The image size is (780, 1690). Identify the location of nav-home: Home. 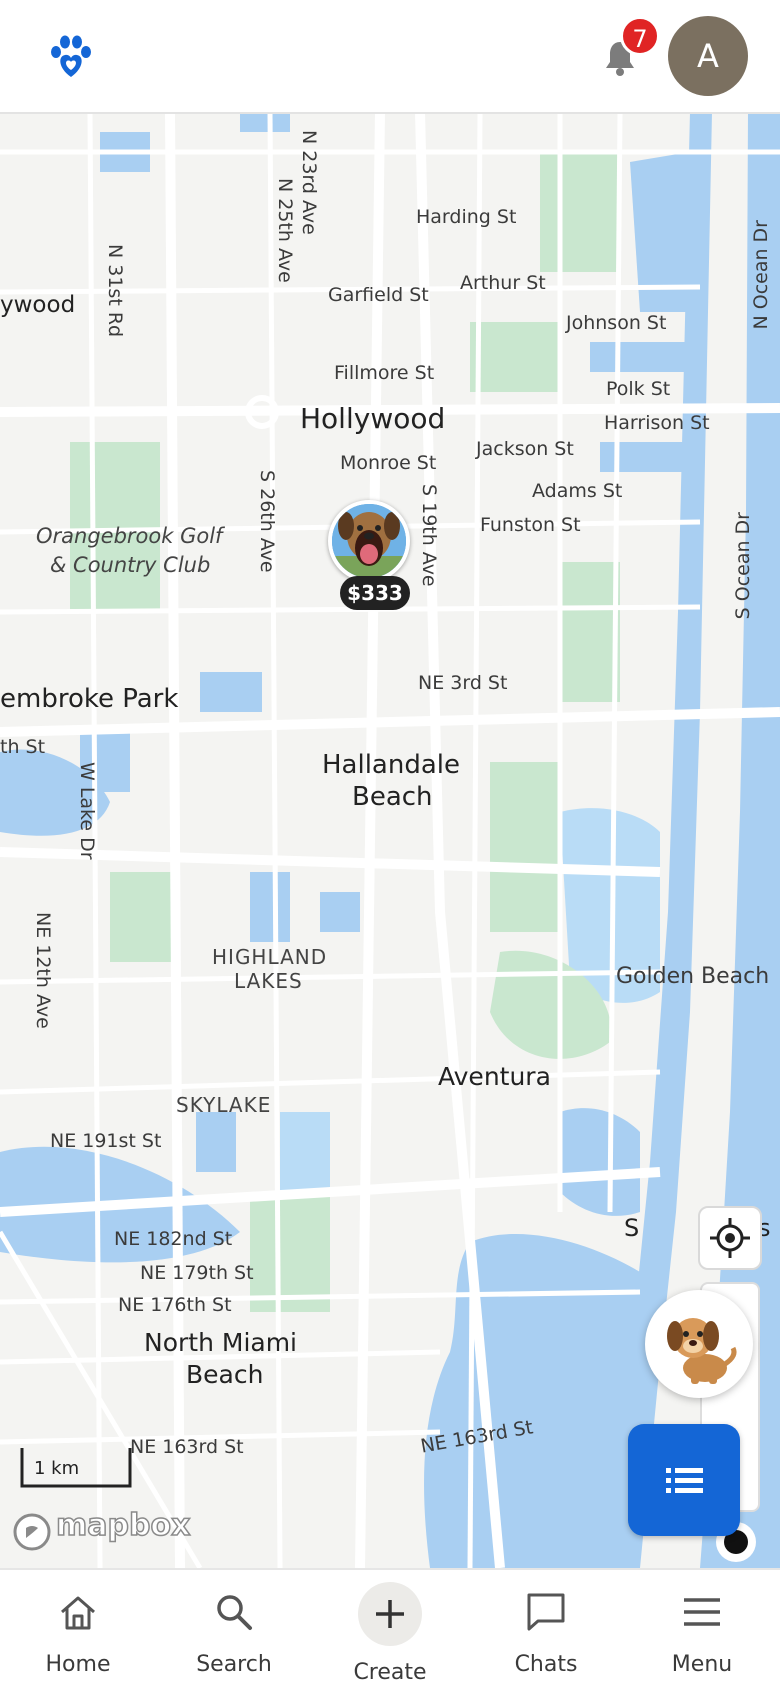
(78, 1630).